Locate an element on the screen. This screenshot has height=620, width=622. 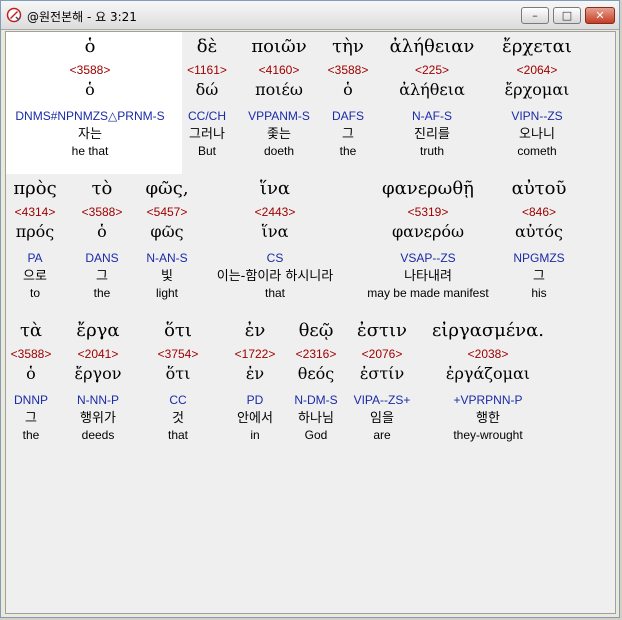
interlinear-word: θεῷ <2316> θεός N-DM-S 하나님 God is located at coordinates (316, 381).